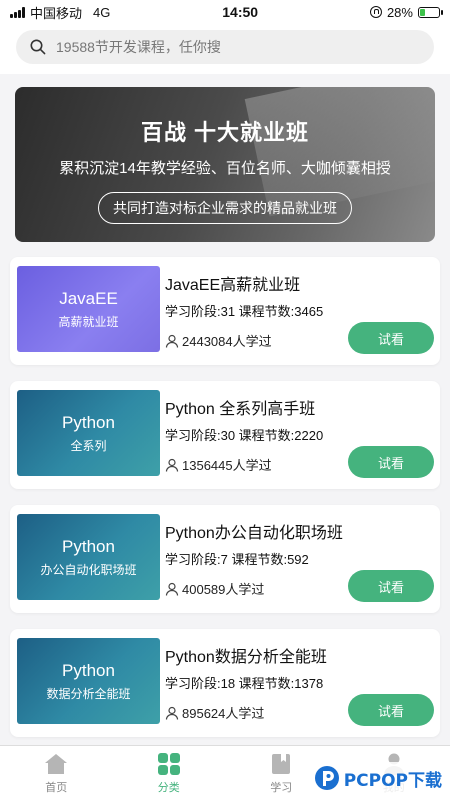  What do you see at coordinates (375, 12) in the screenshot?
I see `rotation-lock-icon` at bounding box center [375, 12].